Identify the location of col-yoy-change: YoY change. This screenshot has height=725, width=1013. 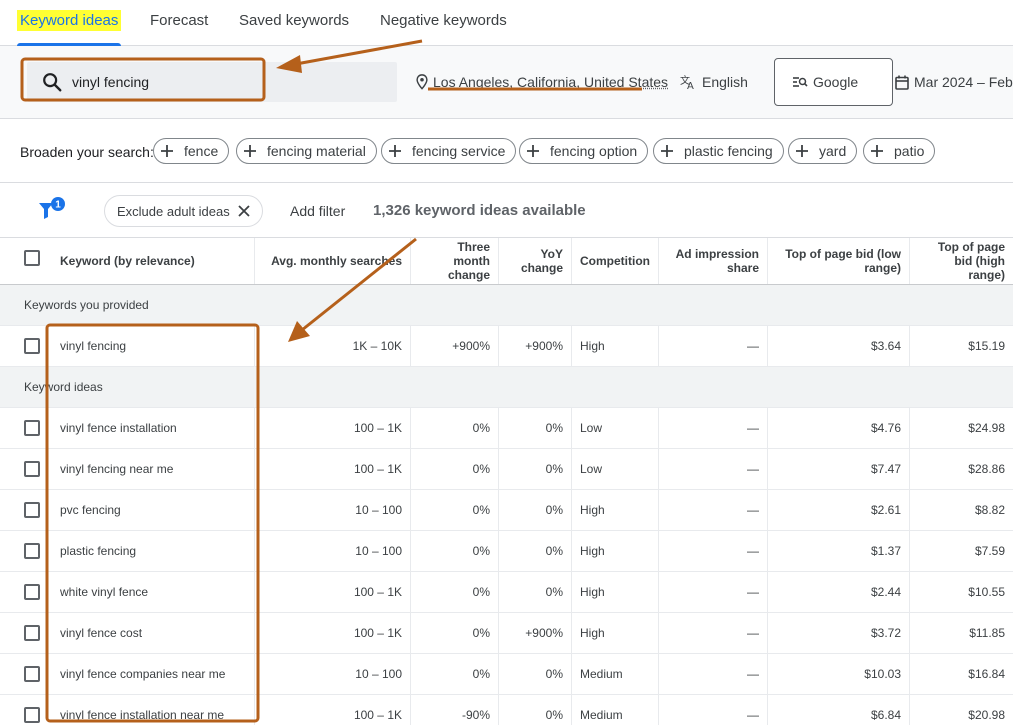
(534, 261).